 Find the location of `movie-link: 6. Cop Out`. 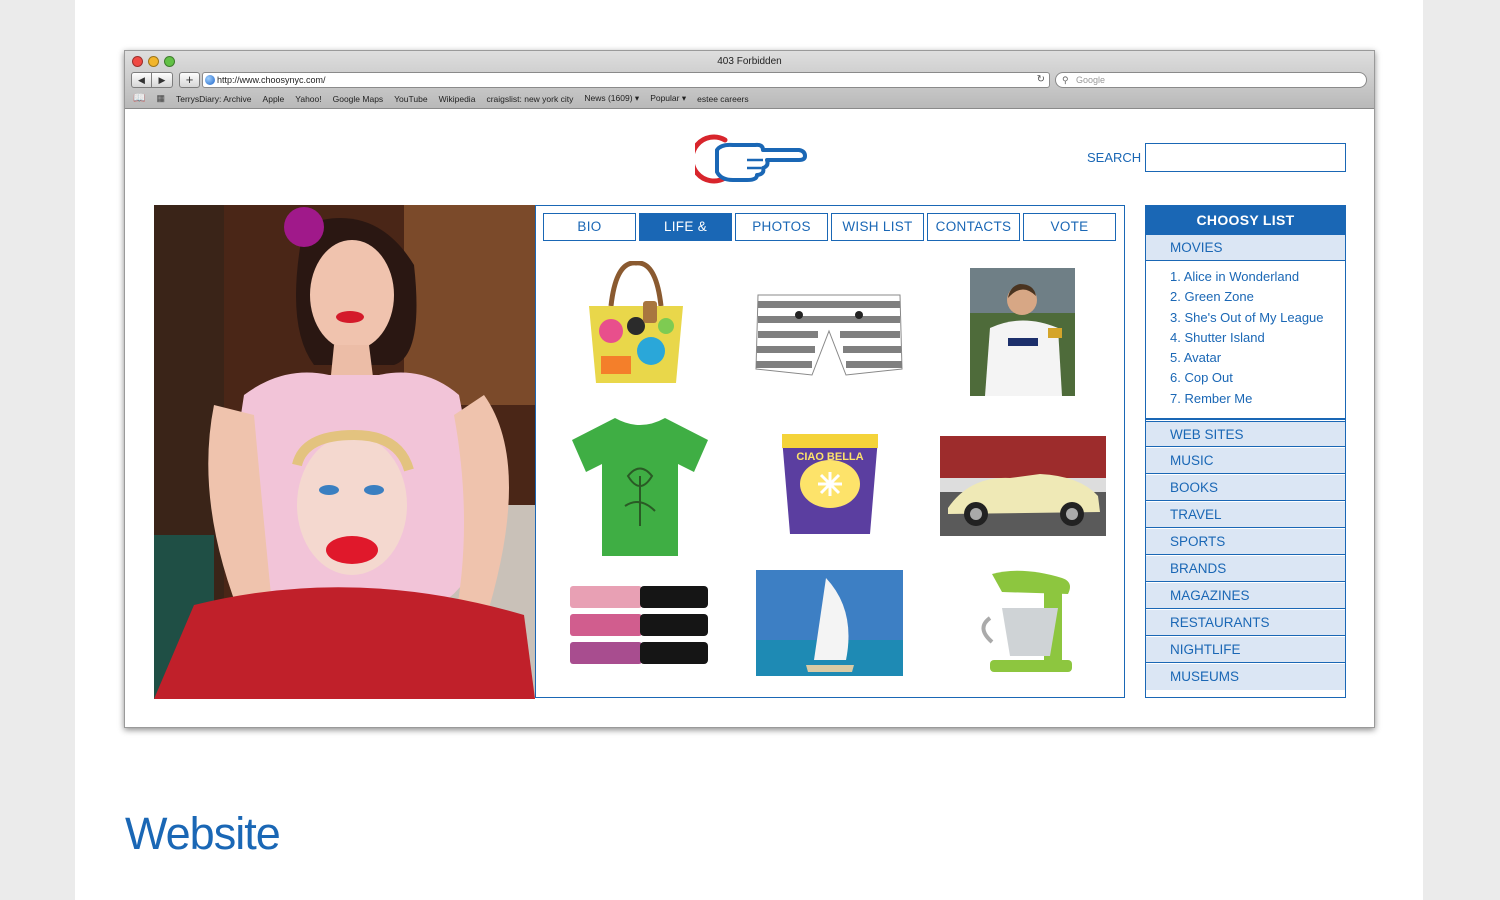

movie-link: 6. Cop Out is located at coordinates (1257, 378).